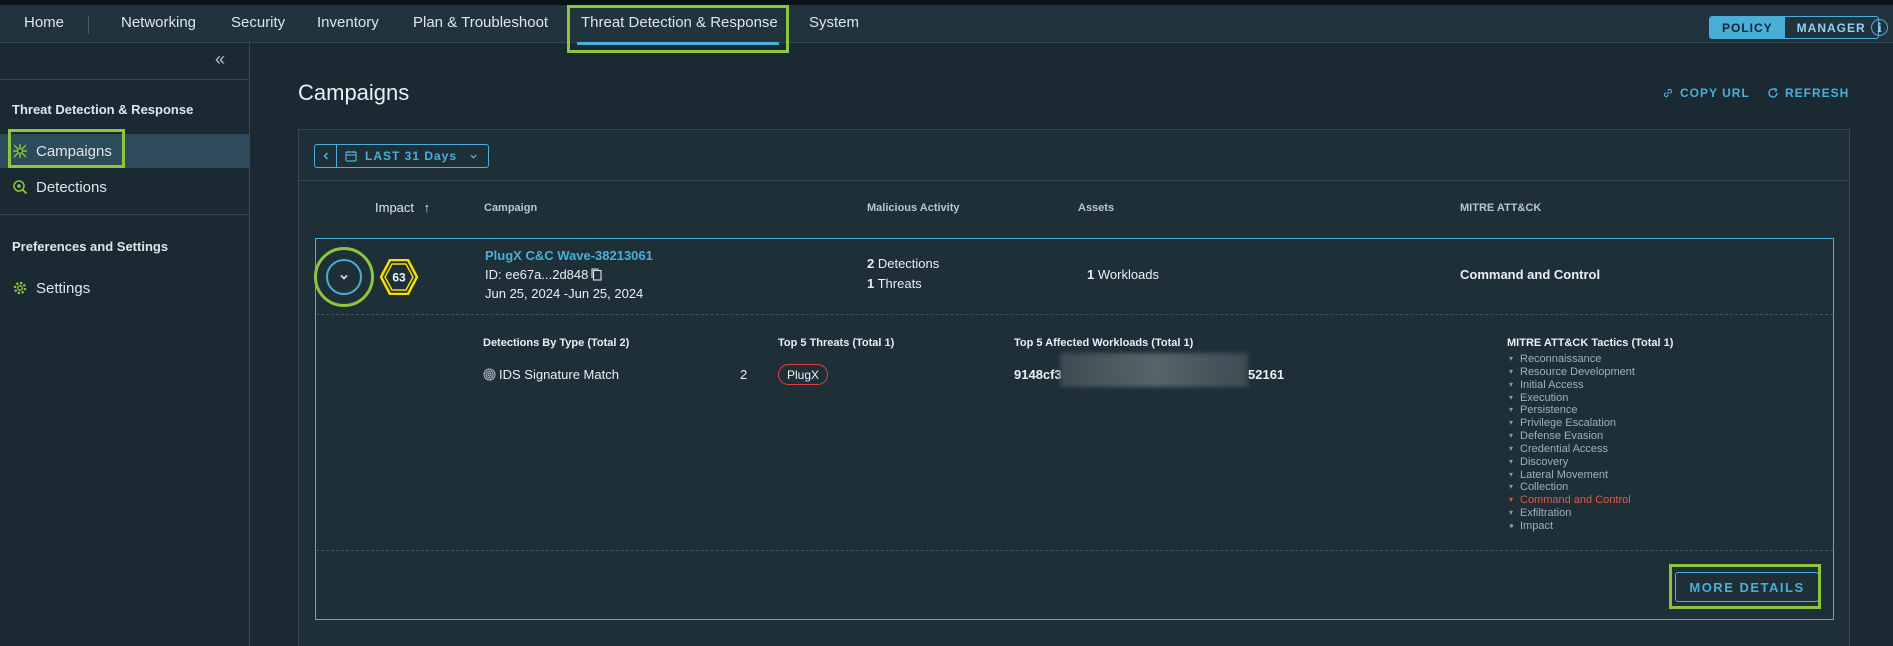 Image resolution: width=1893 pixels, height=646 pixels. I want to click on sort-ascending-icon: ↑, so click(427, 207).